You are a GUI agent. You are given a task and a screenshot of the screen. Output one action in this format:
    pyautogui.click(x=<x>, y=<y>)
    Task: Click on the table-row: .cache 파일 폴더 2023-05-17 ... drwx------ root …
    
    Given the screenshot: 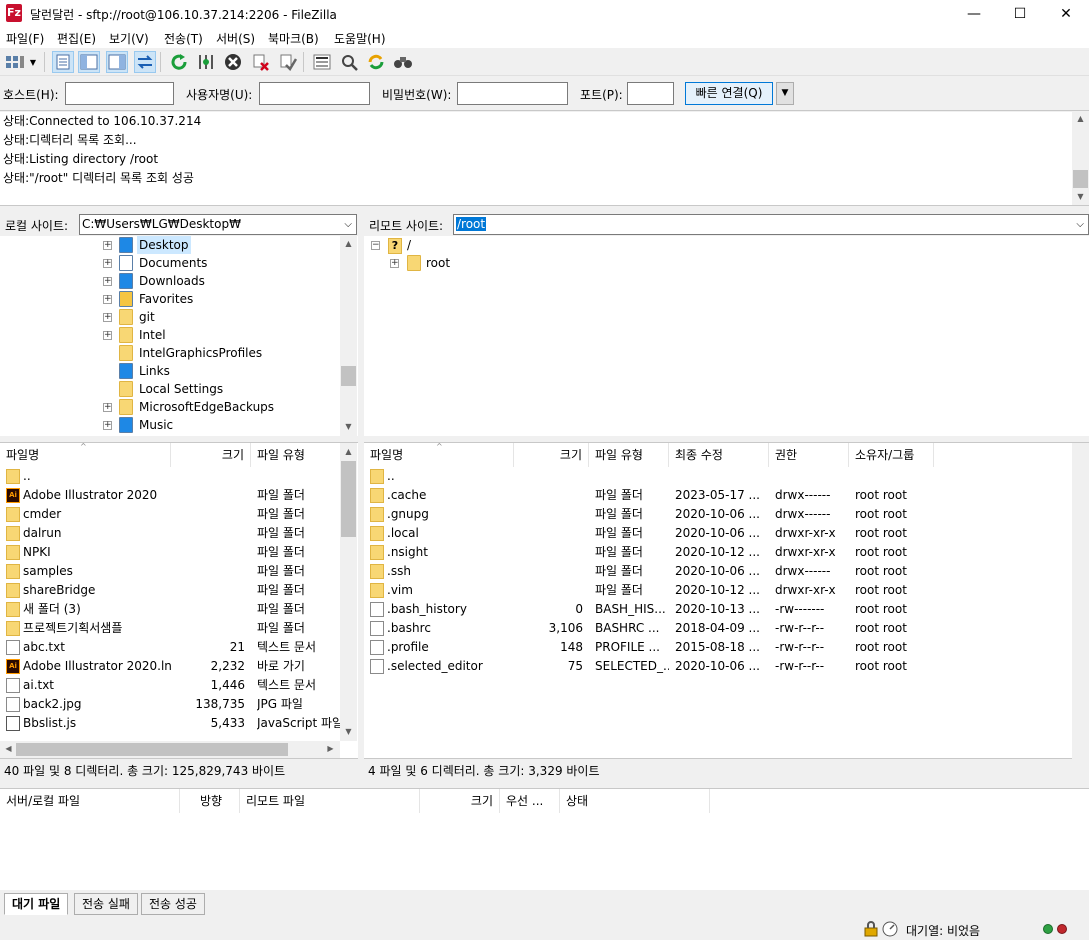 What is the action you would take?
    pyautogui.click(x=718, y=495)
    